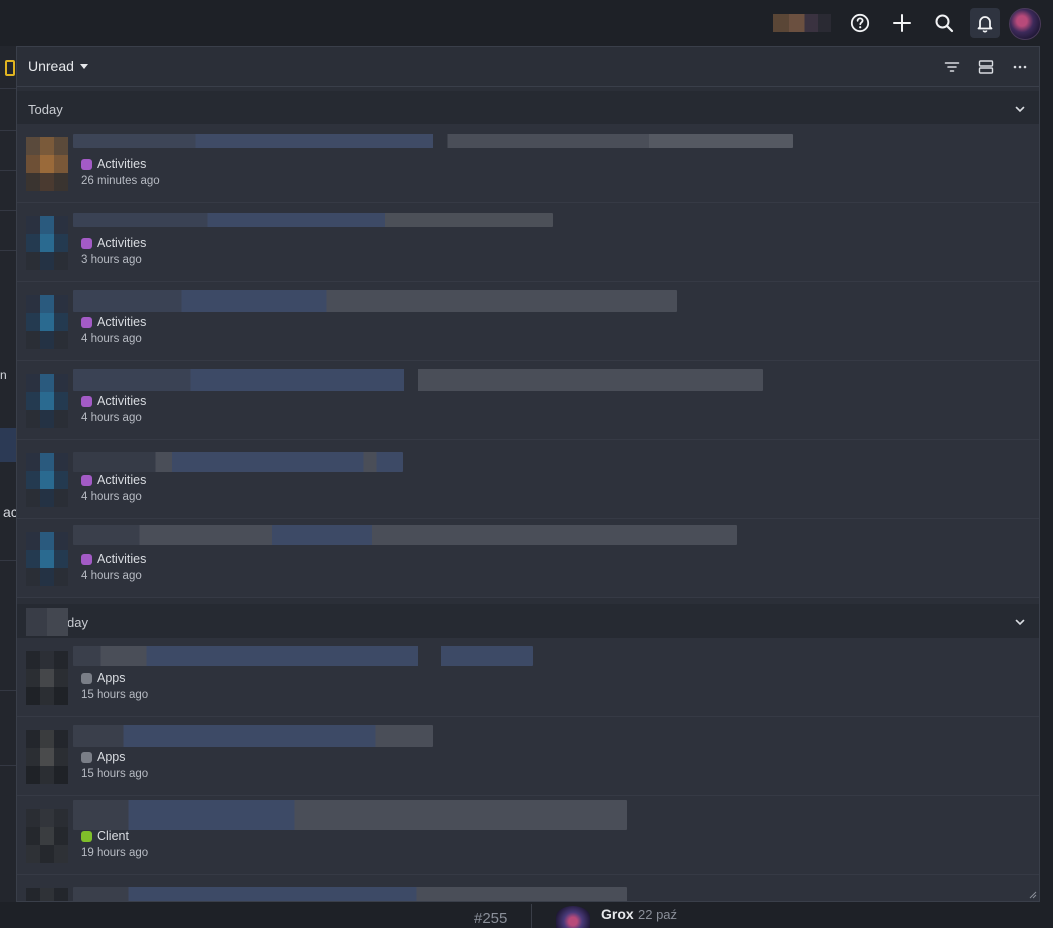 This screenshot has height=928, width=1053. I want to click on section-title: Today, so click(45, 109).